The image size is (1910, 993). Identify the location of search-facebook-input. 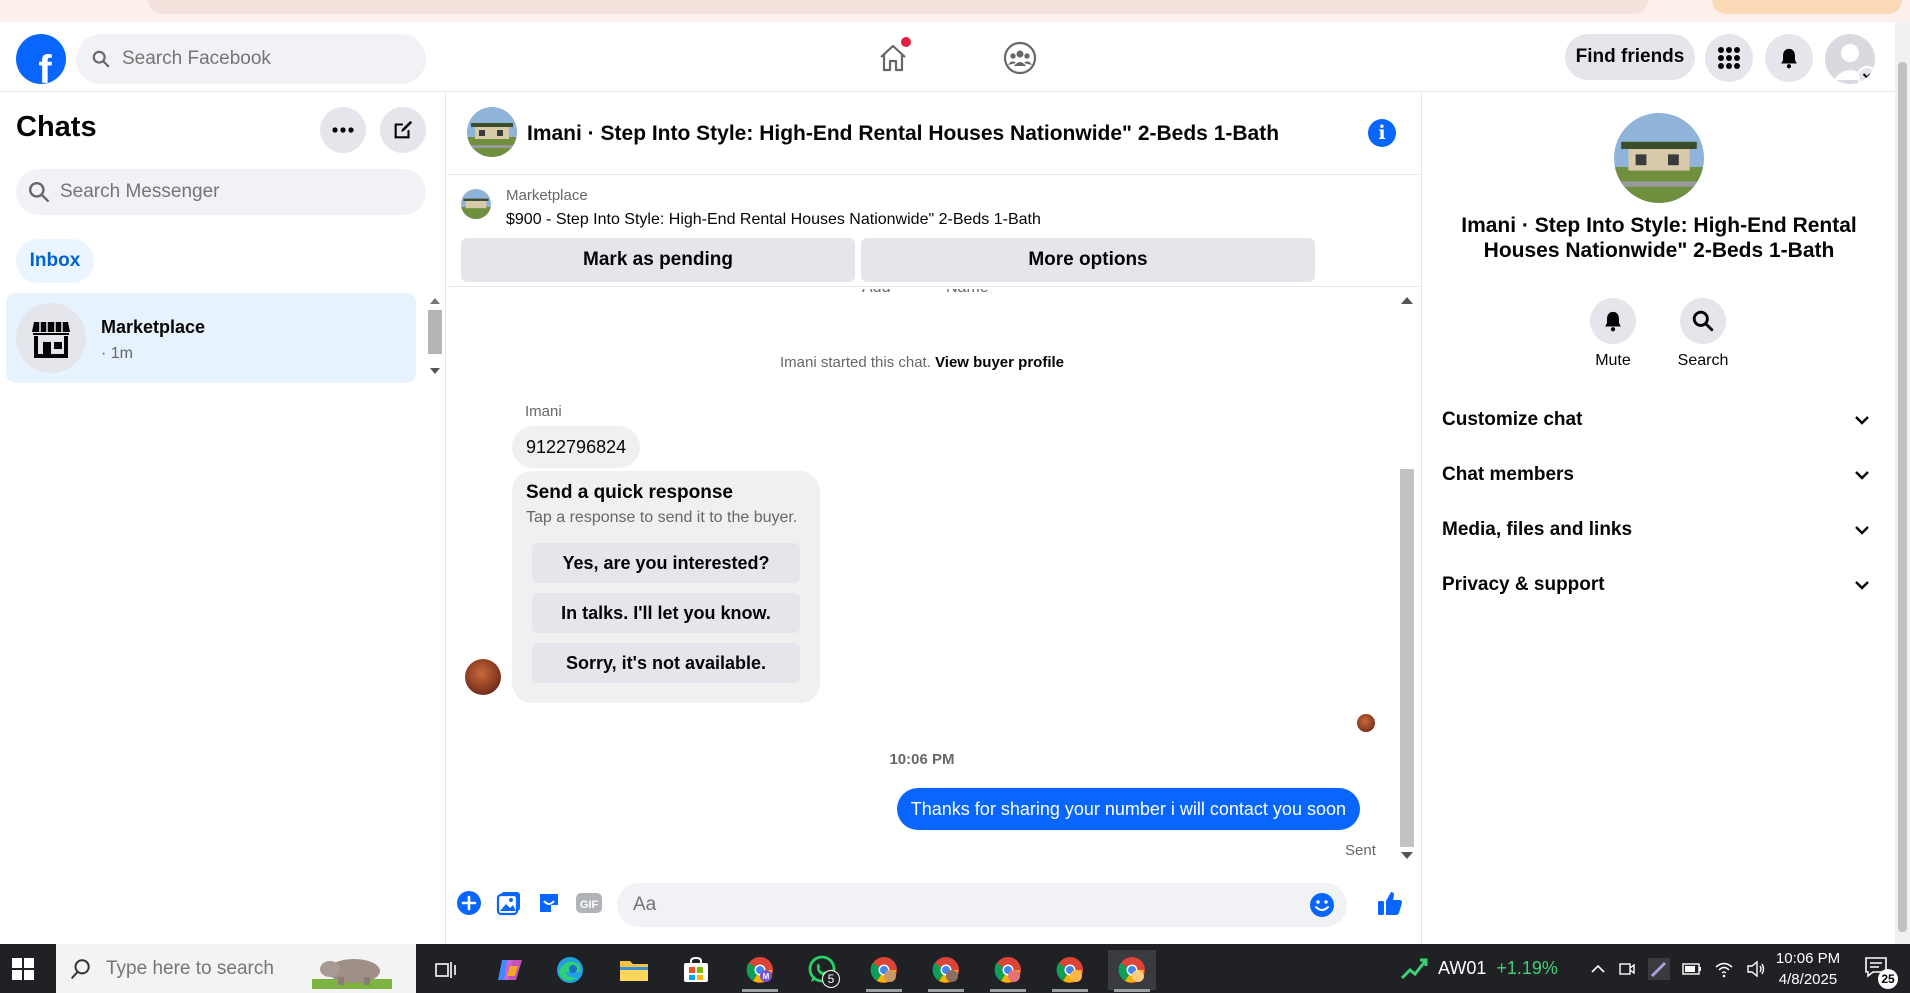
(262, 59).